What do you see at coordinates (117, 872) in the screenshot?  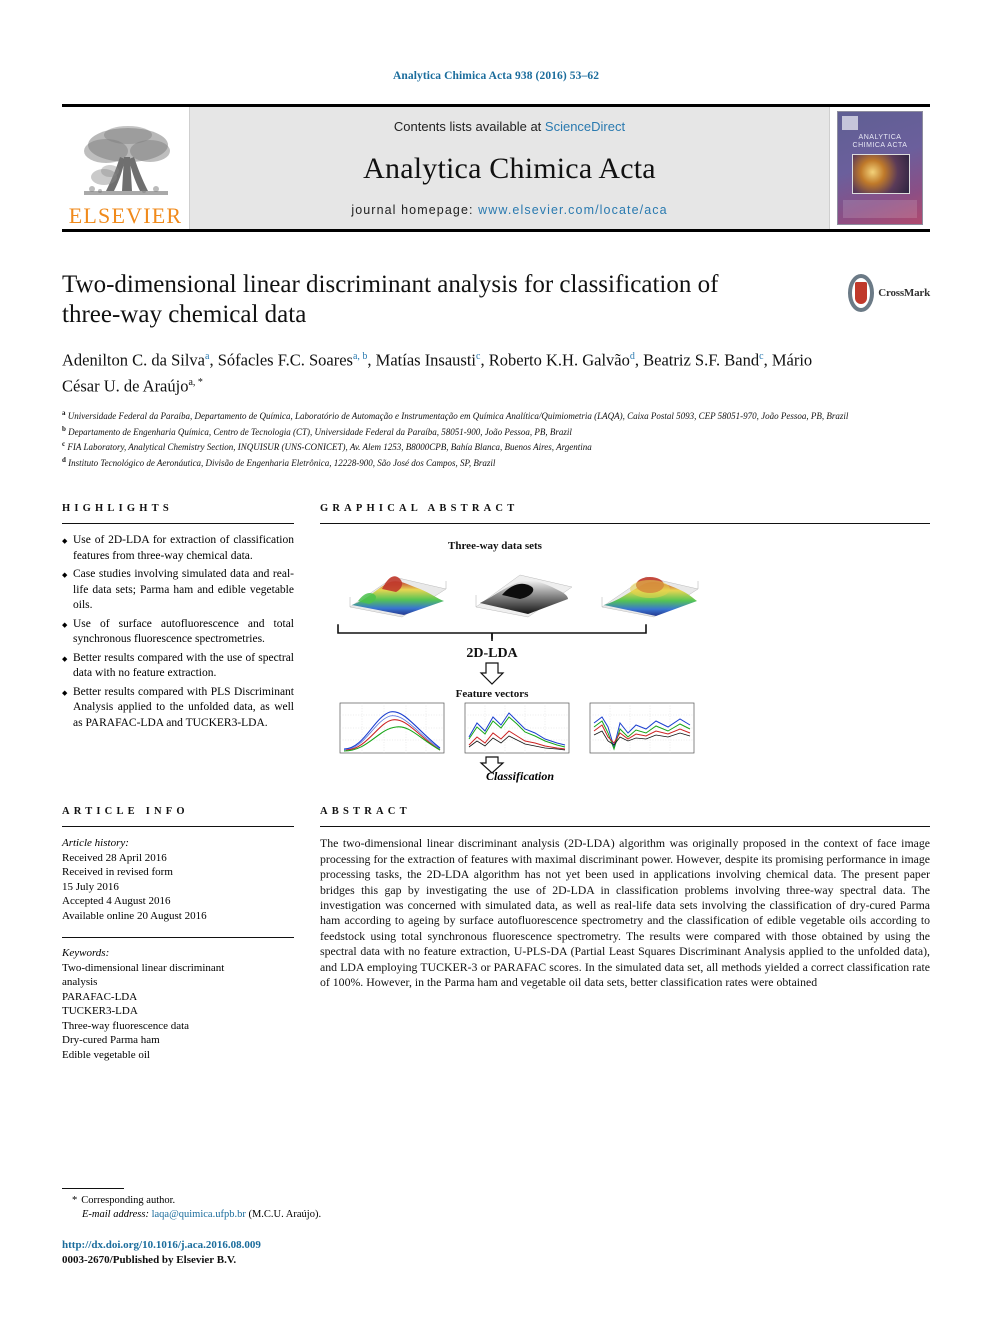 I see `history-item: Received in revised form` at bounding box center [117, 872].